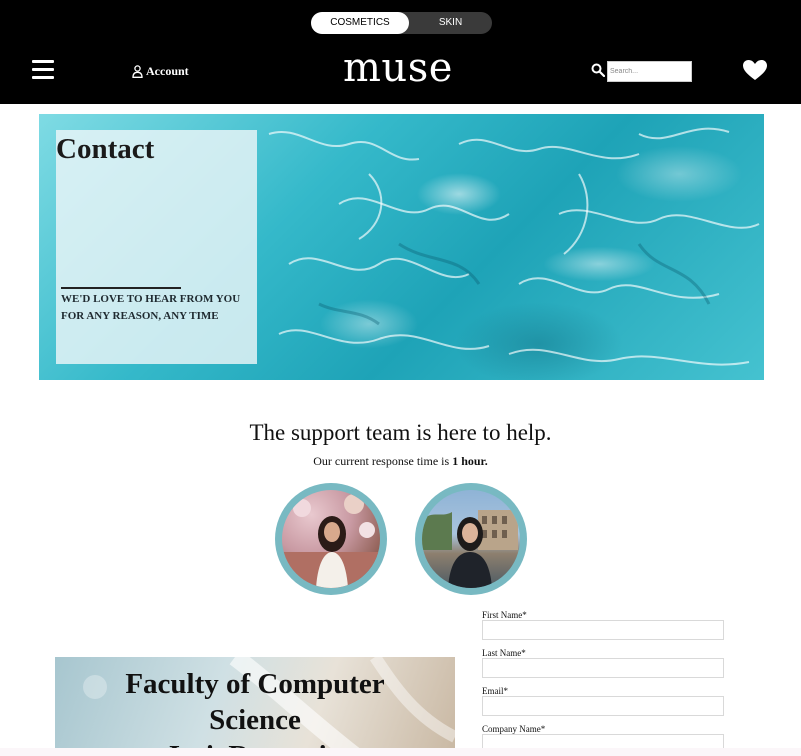 This screenshot has height=756, width=801. What do you see at coordinates (514, 729) in the screenshot?
I see `company-name-label: Company Name*` at bounding box center [514, 729].